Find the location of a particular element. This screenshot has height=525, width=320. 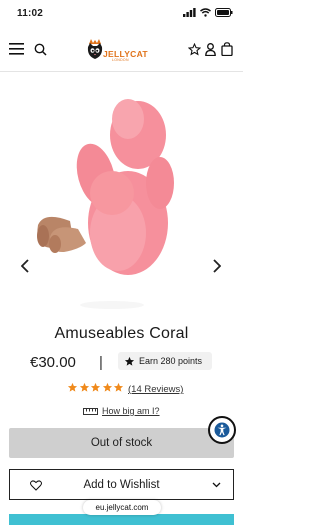

wifi-icon is located at coordinates (205, 12).